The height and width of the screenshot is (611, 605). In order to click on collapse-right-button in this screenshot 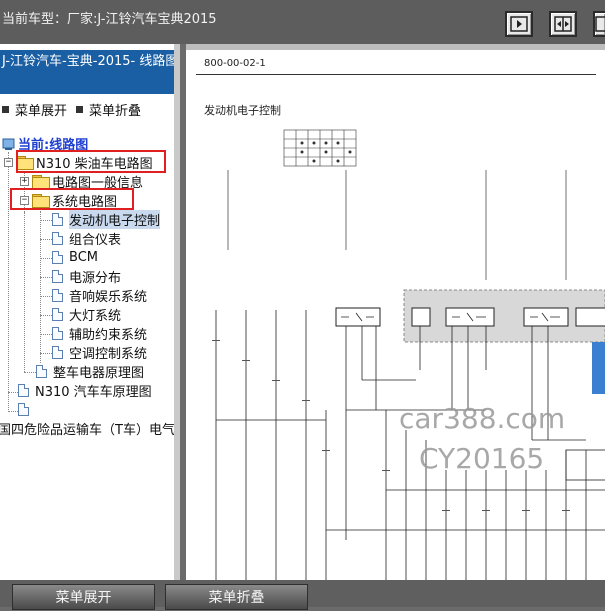, I will do `click(519, 24)`.